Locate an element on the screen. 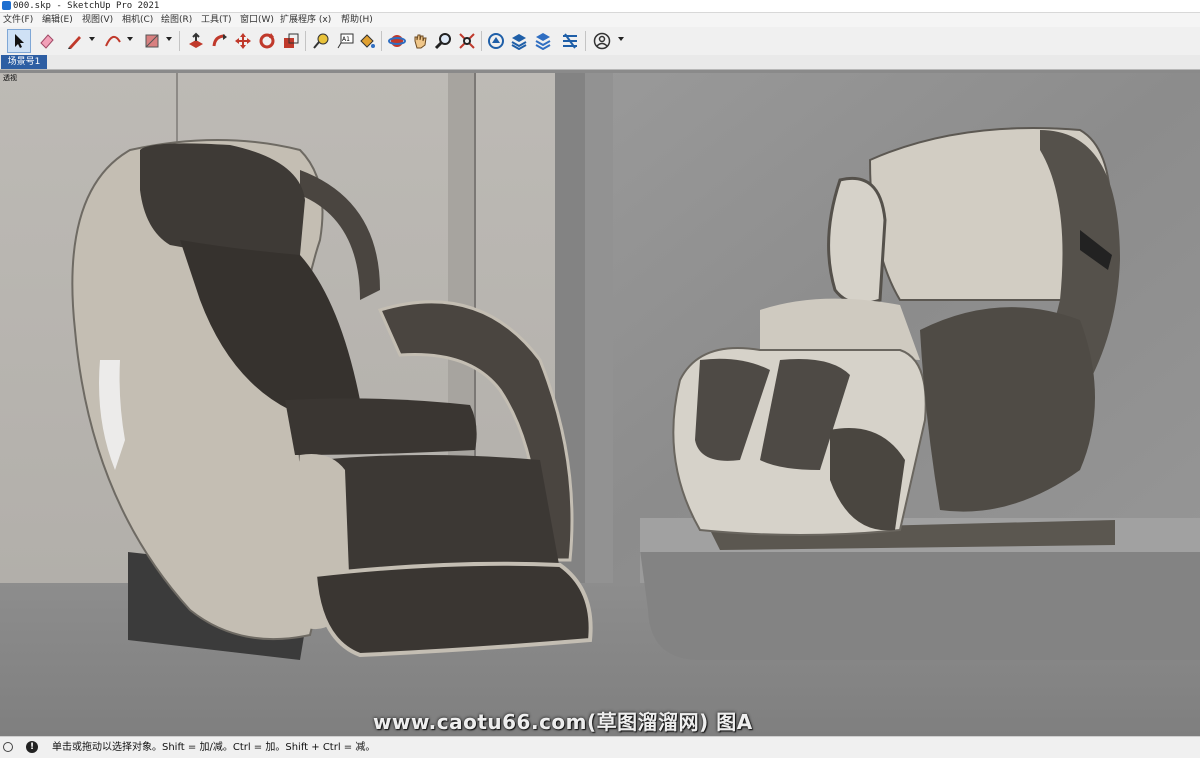 This screenshot has width=1200, height=758. rotate-icon is located at coordinates (267, 41).